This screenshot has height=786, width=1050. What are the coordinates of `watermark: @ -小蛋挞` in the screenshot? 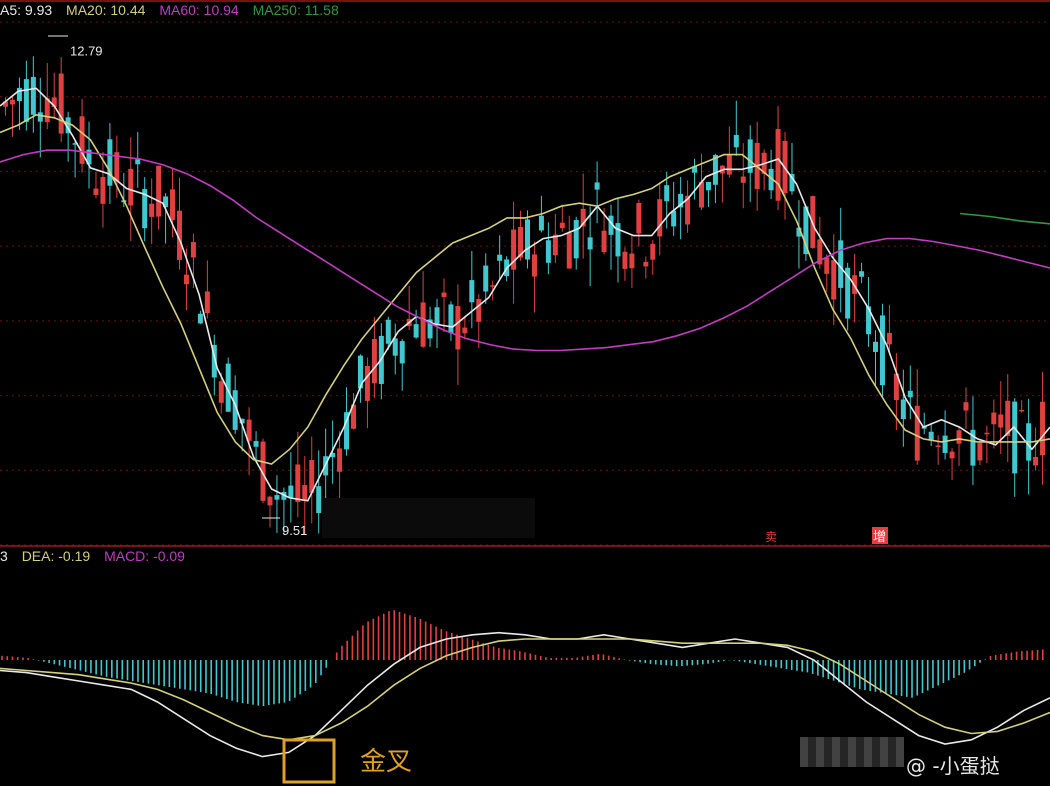 It's located at (953, 766).